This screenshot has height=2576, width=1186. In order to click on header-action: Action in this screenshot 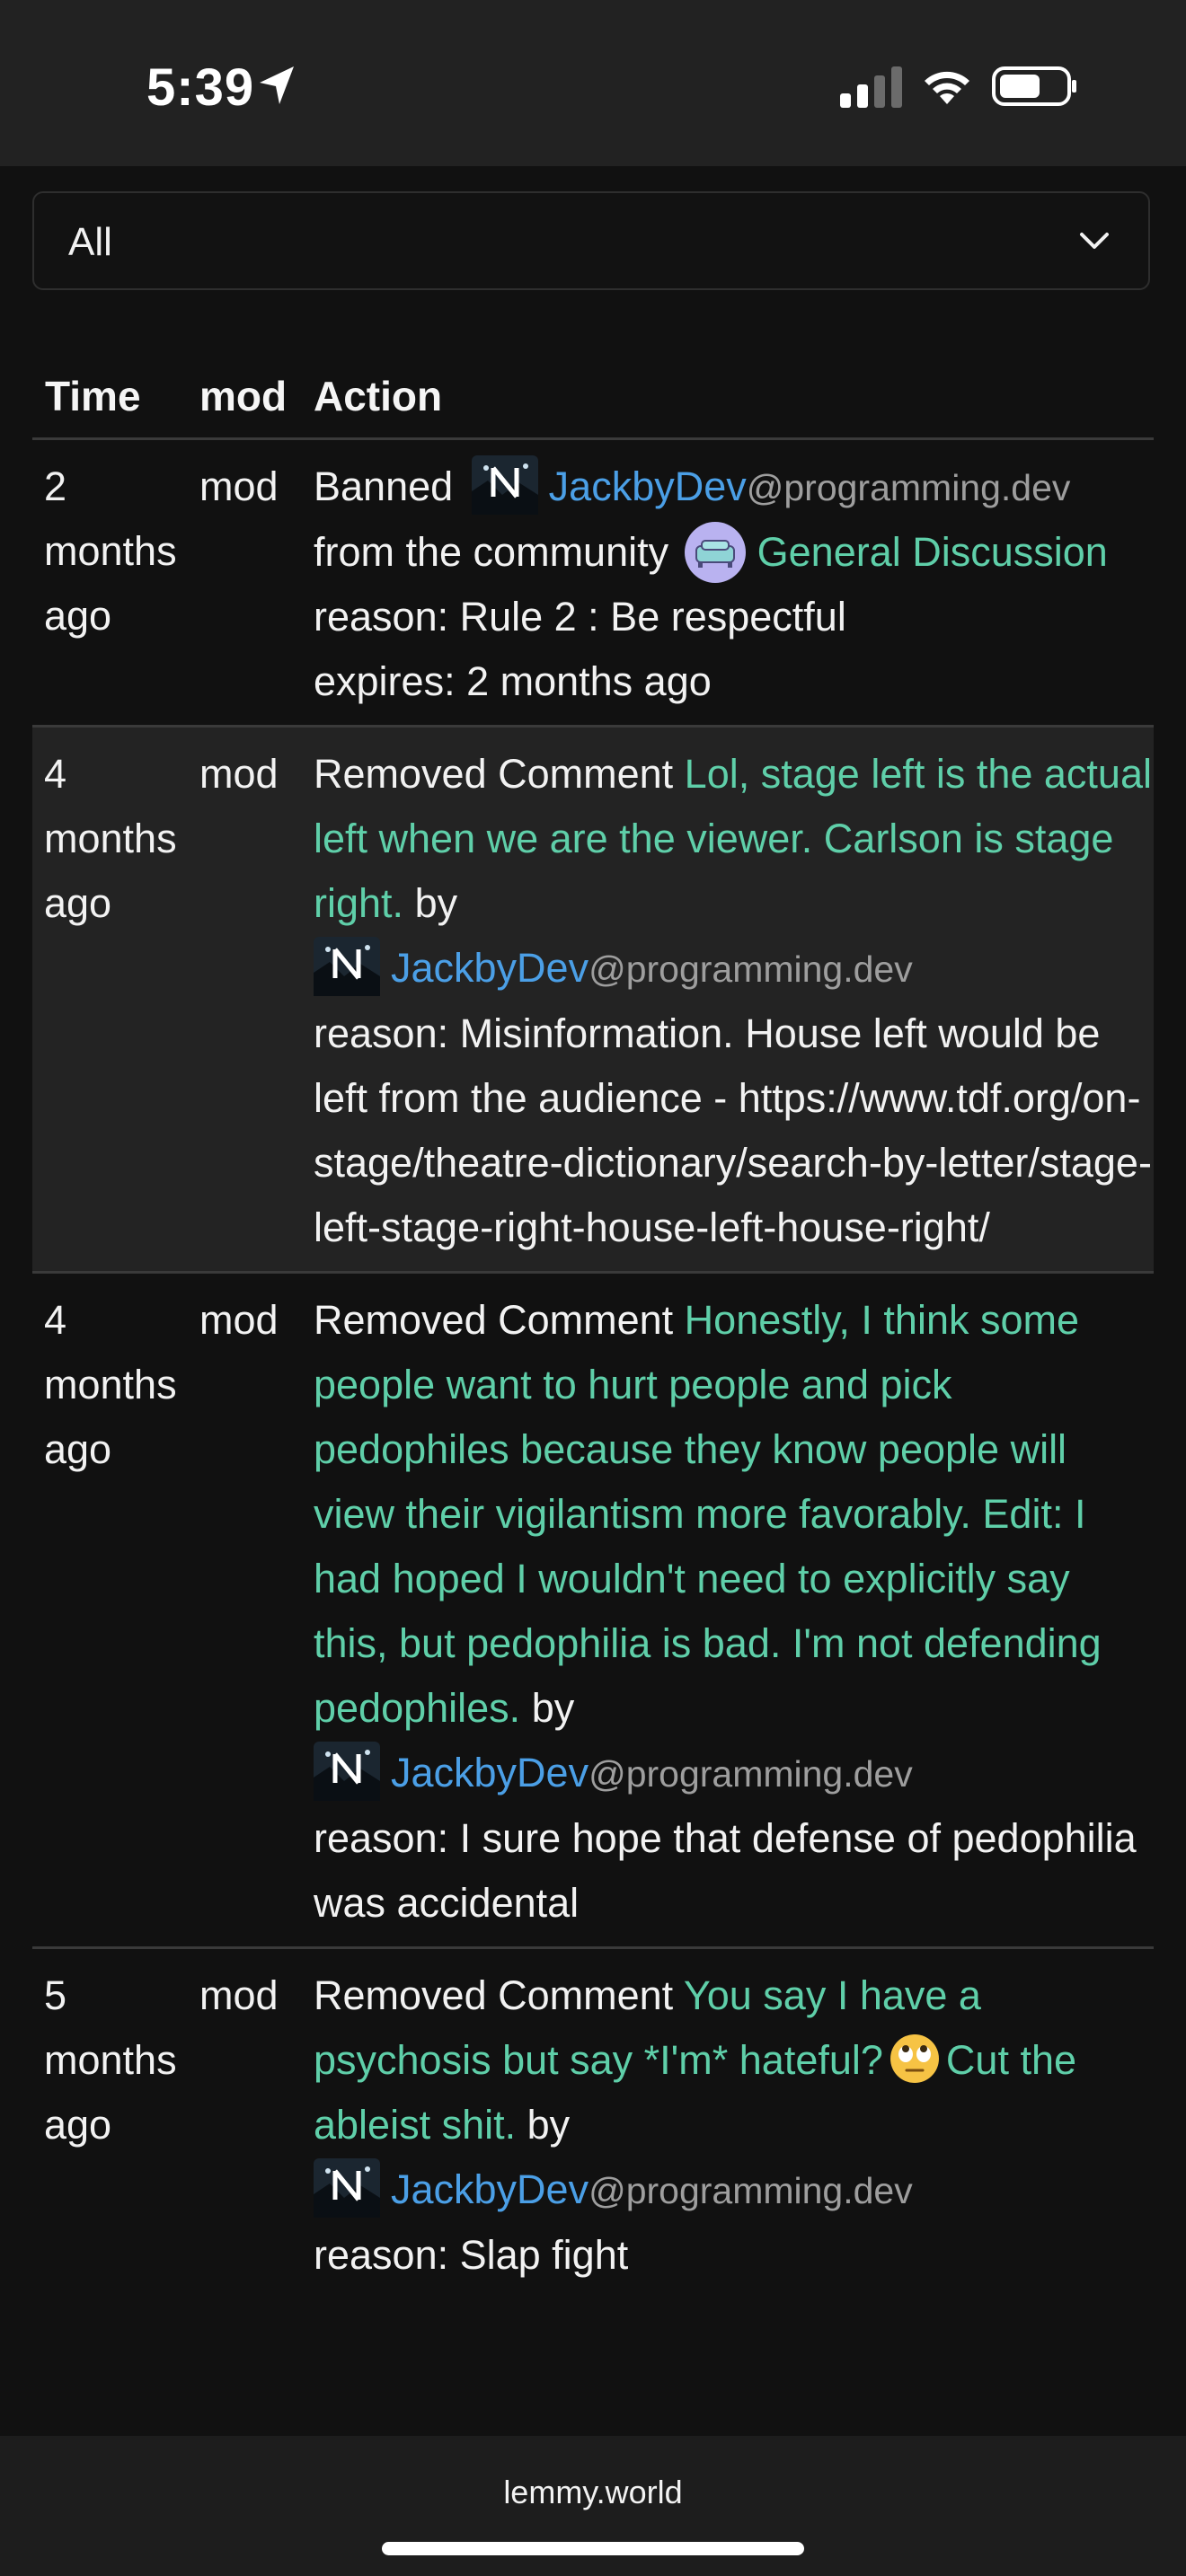, I will do `click(734, 402)`.